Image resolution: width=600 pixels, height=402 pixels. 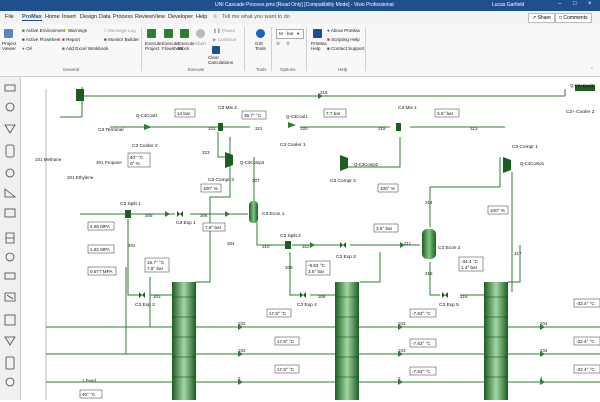 What do you see at coordinates (85, 48) in the screenshot?
I see `add-excel-workbook-button: ■ Add Excel Workbook` at bounding box center [85, 48].